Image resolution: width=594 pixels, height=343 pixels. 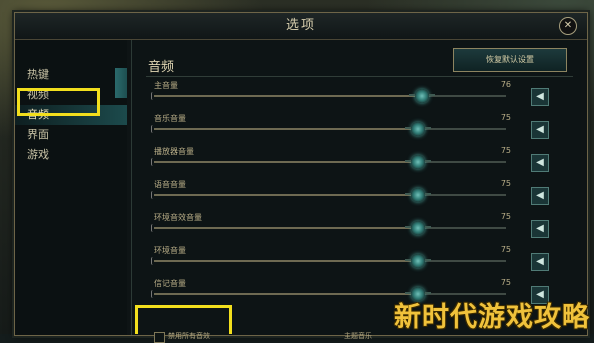 I want to click on sidebar-item-label: 界面, so click(x=38, y=134).